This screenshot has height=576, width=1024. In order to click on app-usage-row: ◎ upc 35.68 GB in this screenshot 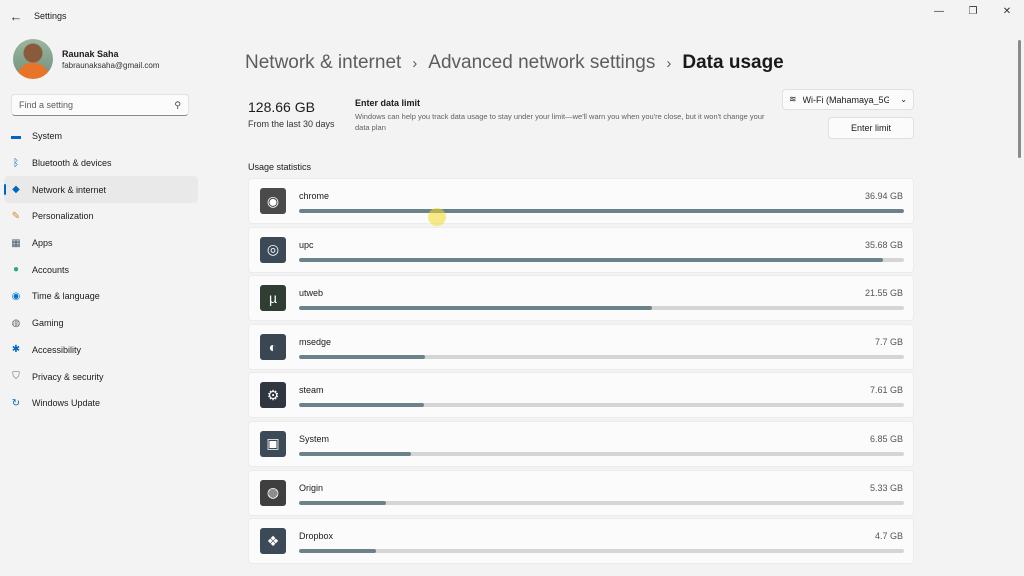, I will do `click(581, 249)`.